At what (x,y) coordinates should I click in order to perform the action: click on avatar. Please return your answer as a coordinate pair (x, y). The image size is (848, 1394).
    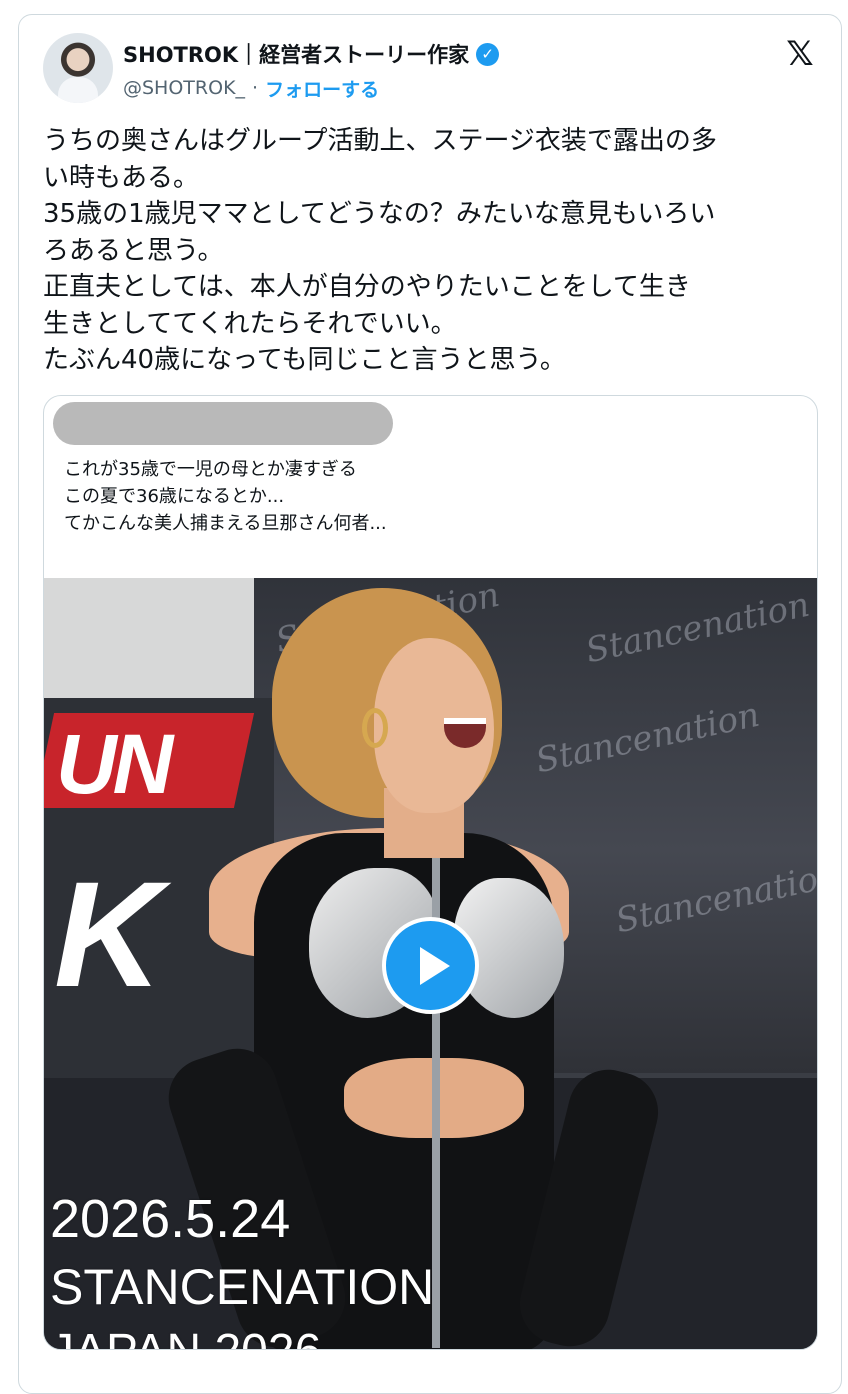
    Looking at the image, I should click on (78, 68).